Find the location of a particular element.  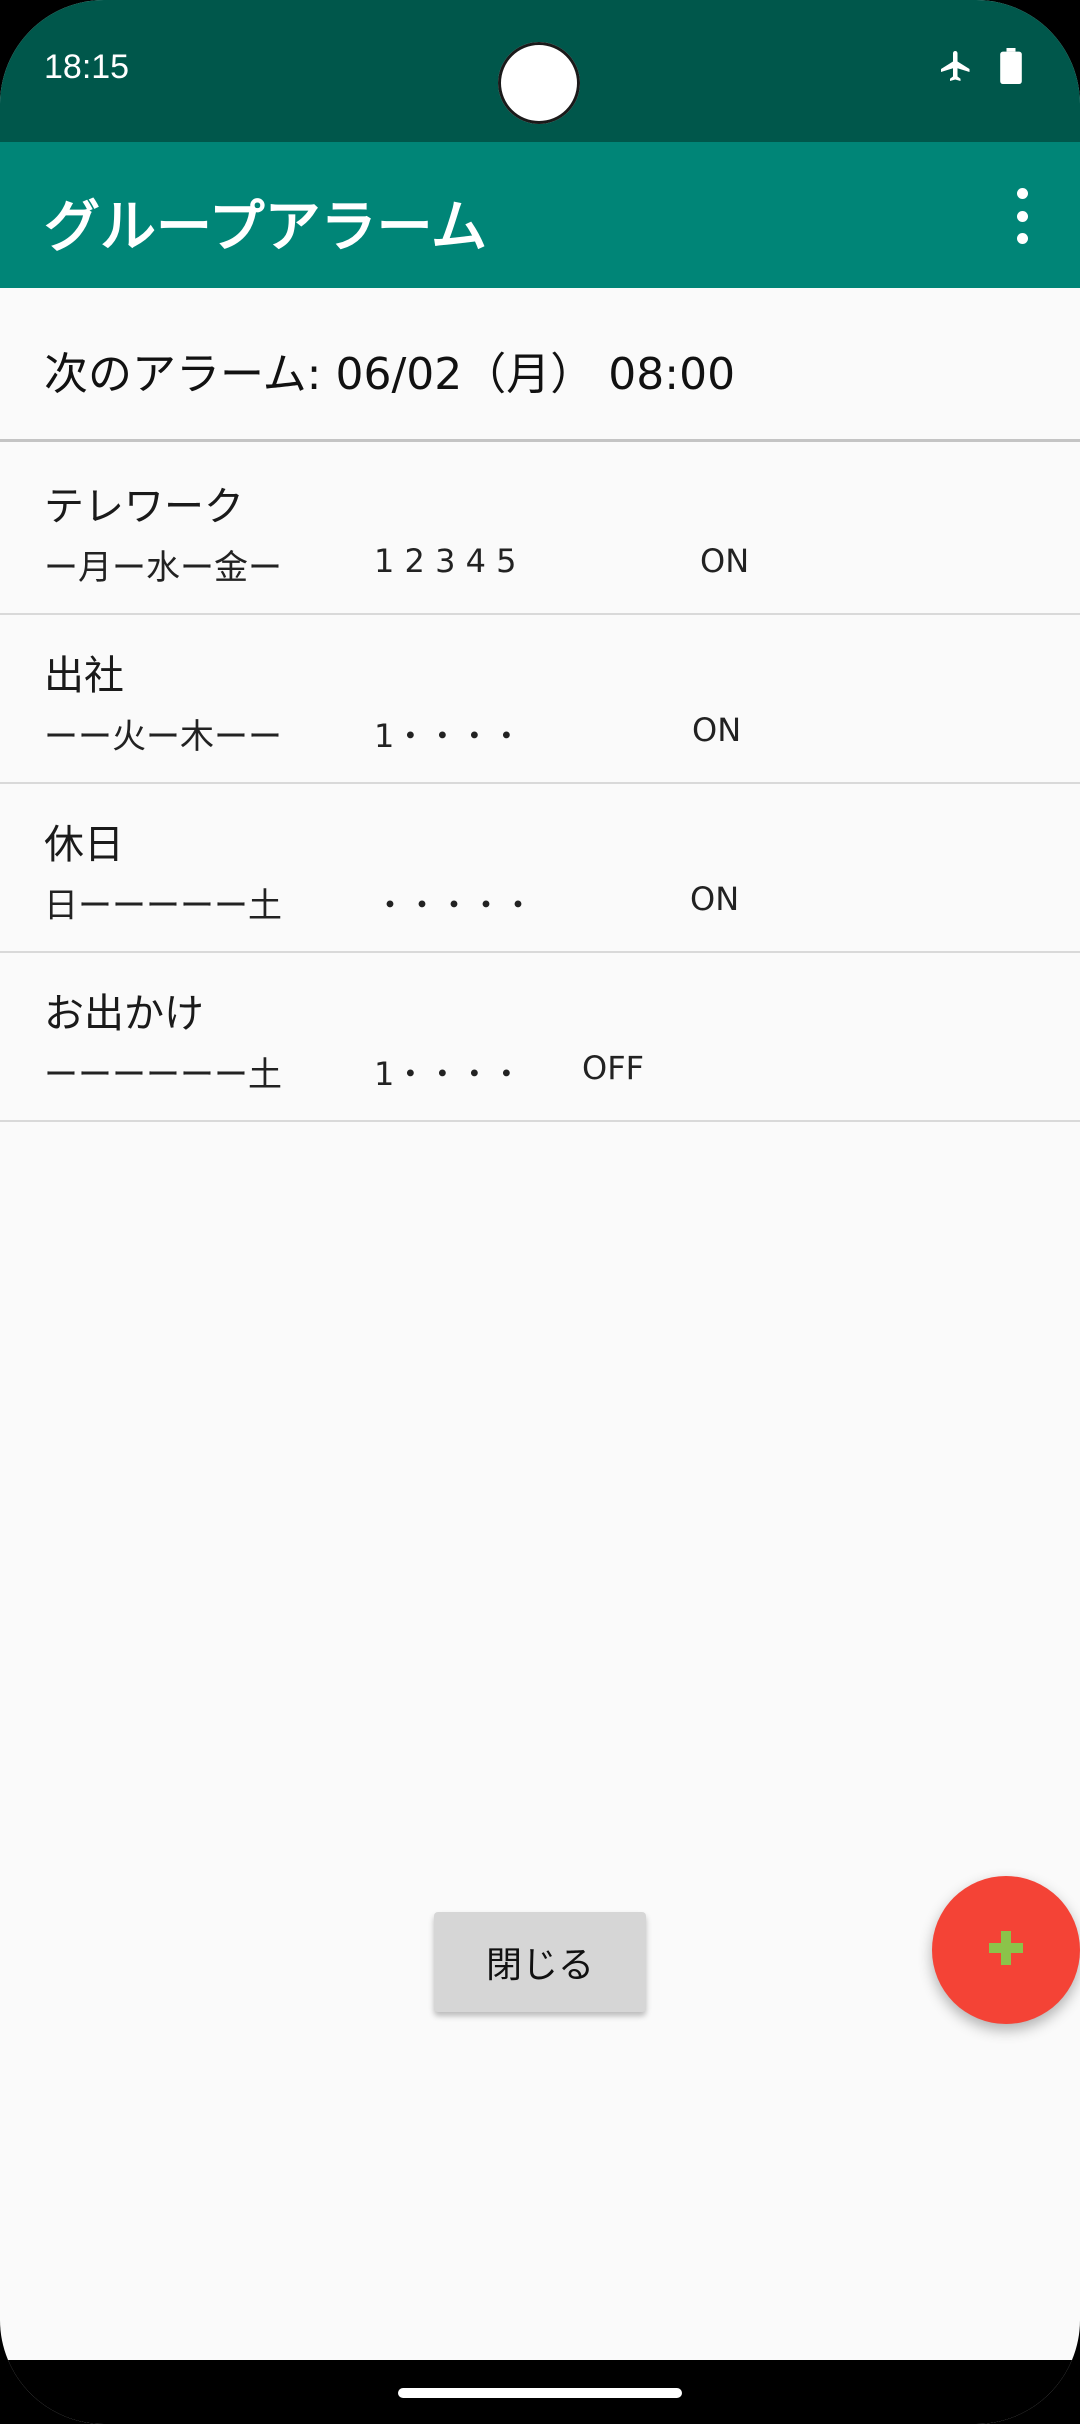

airplane-mode-icon is located at coordinates (956, 68).